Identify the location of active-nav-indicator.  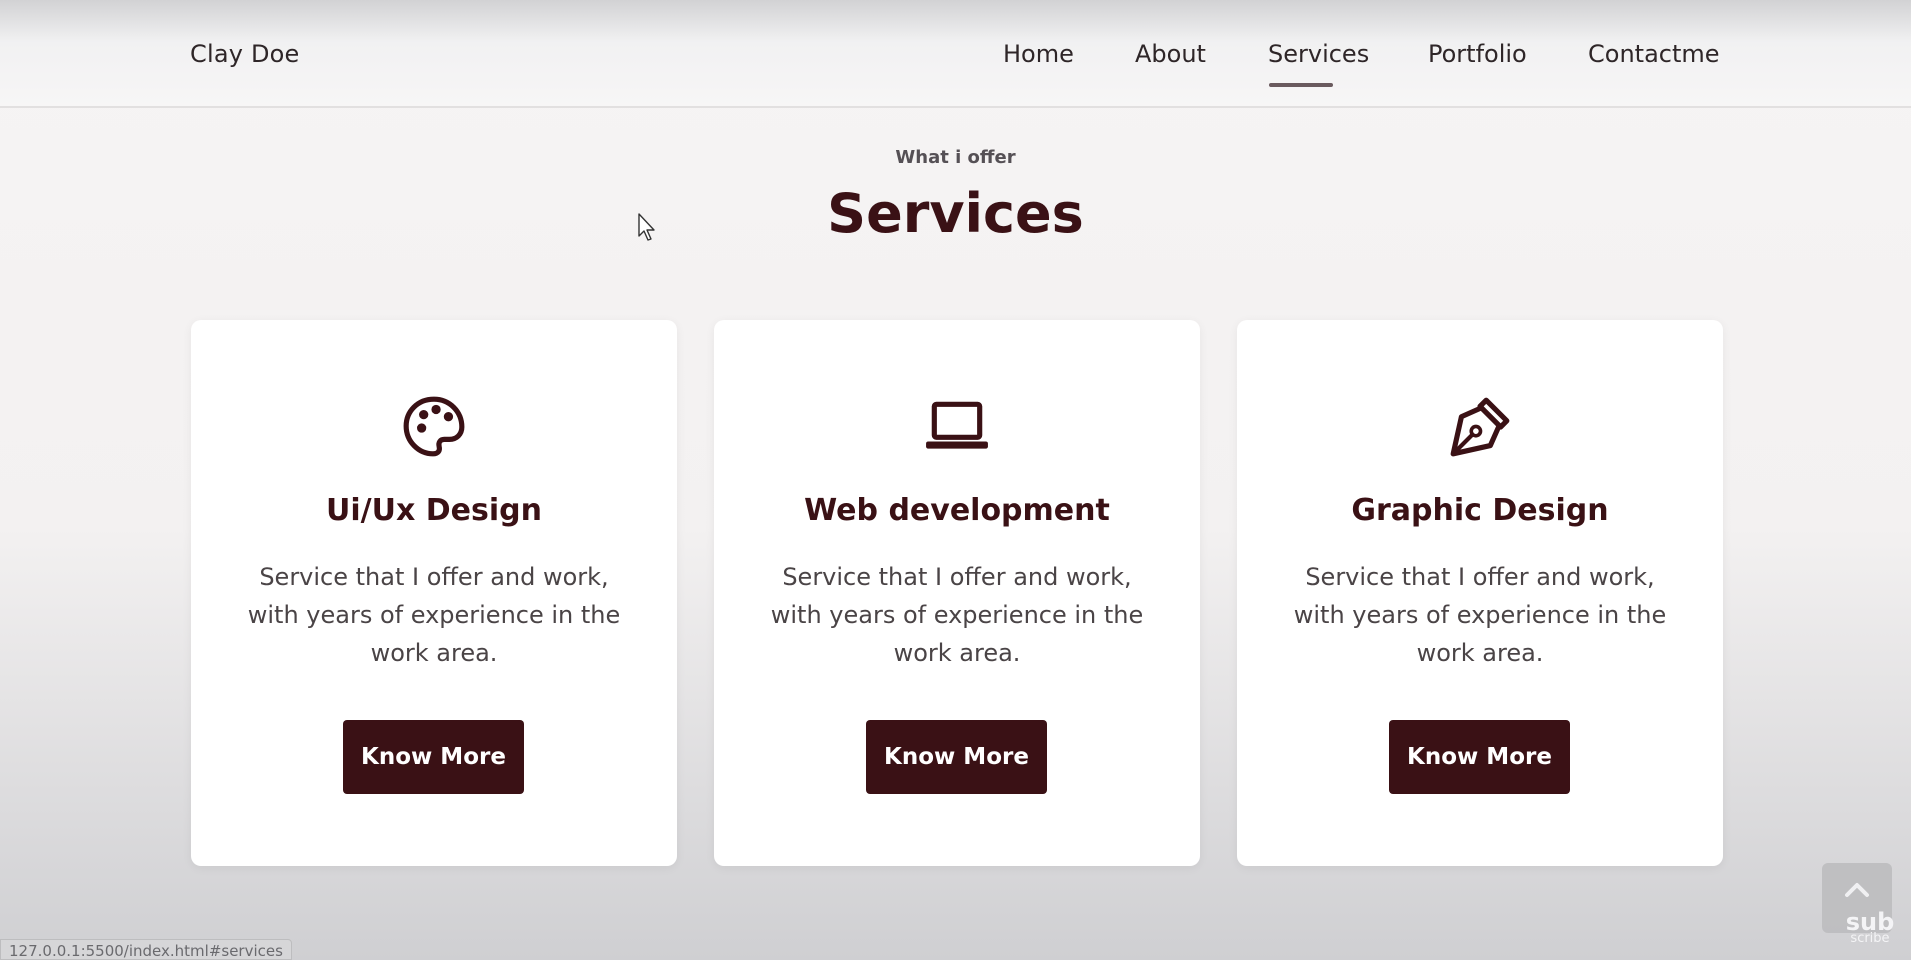
(1301, 85).